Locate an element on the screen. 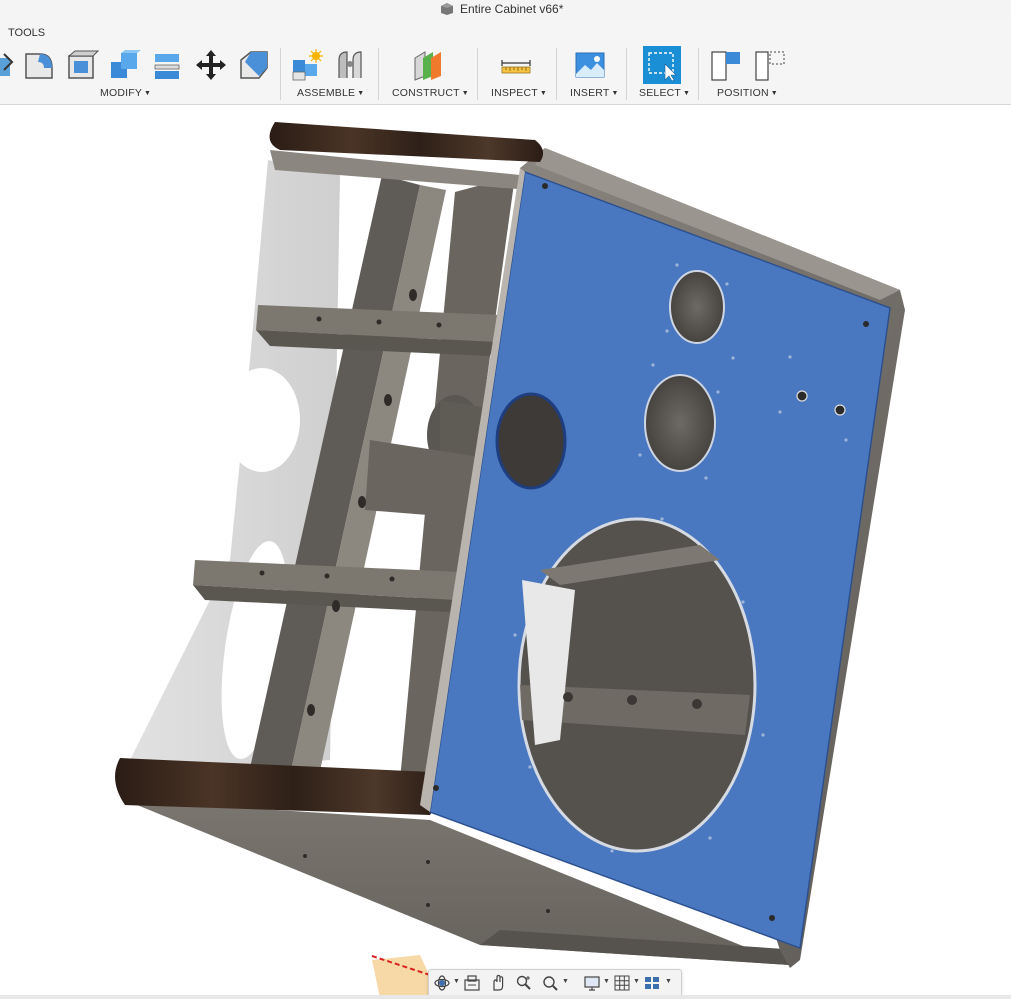 This screenshot has height=999, width=1011. new-component-icon is located at coordinates (307, 65).